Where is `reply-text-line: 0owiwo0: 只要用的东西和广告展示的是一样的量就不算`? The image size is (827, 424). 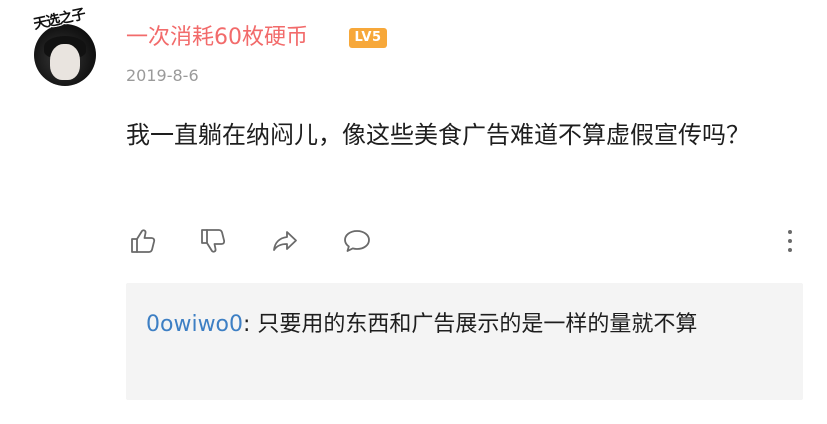 reply-text-line: 0owiwo0: 只要用的东西和广告展示的是一样的量就不算 is located at coordinates (466, 325).